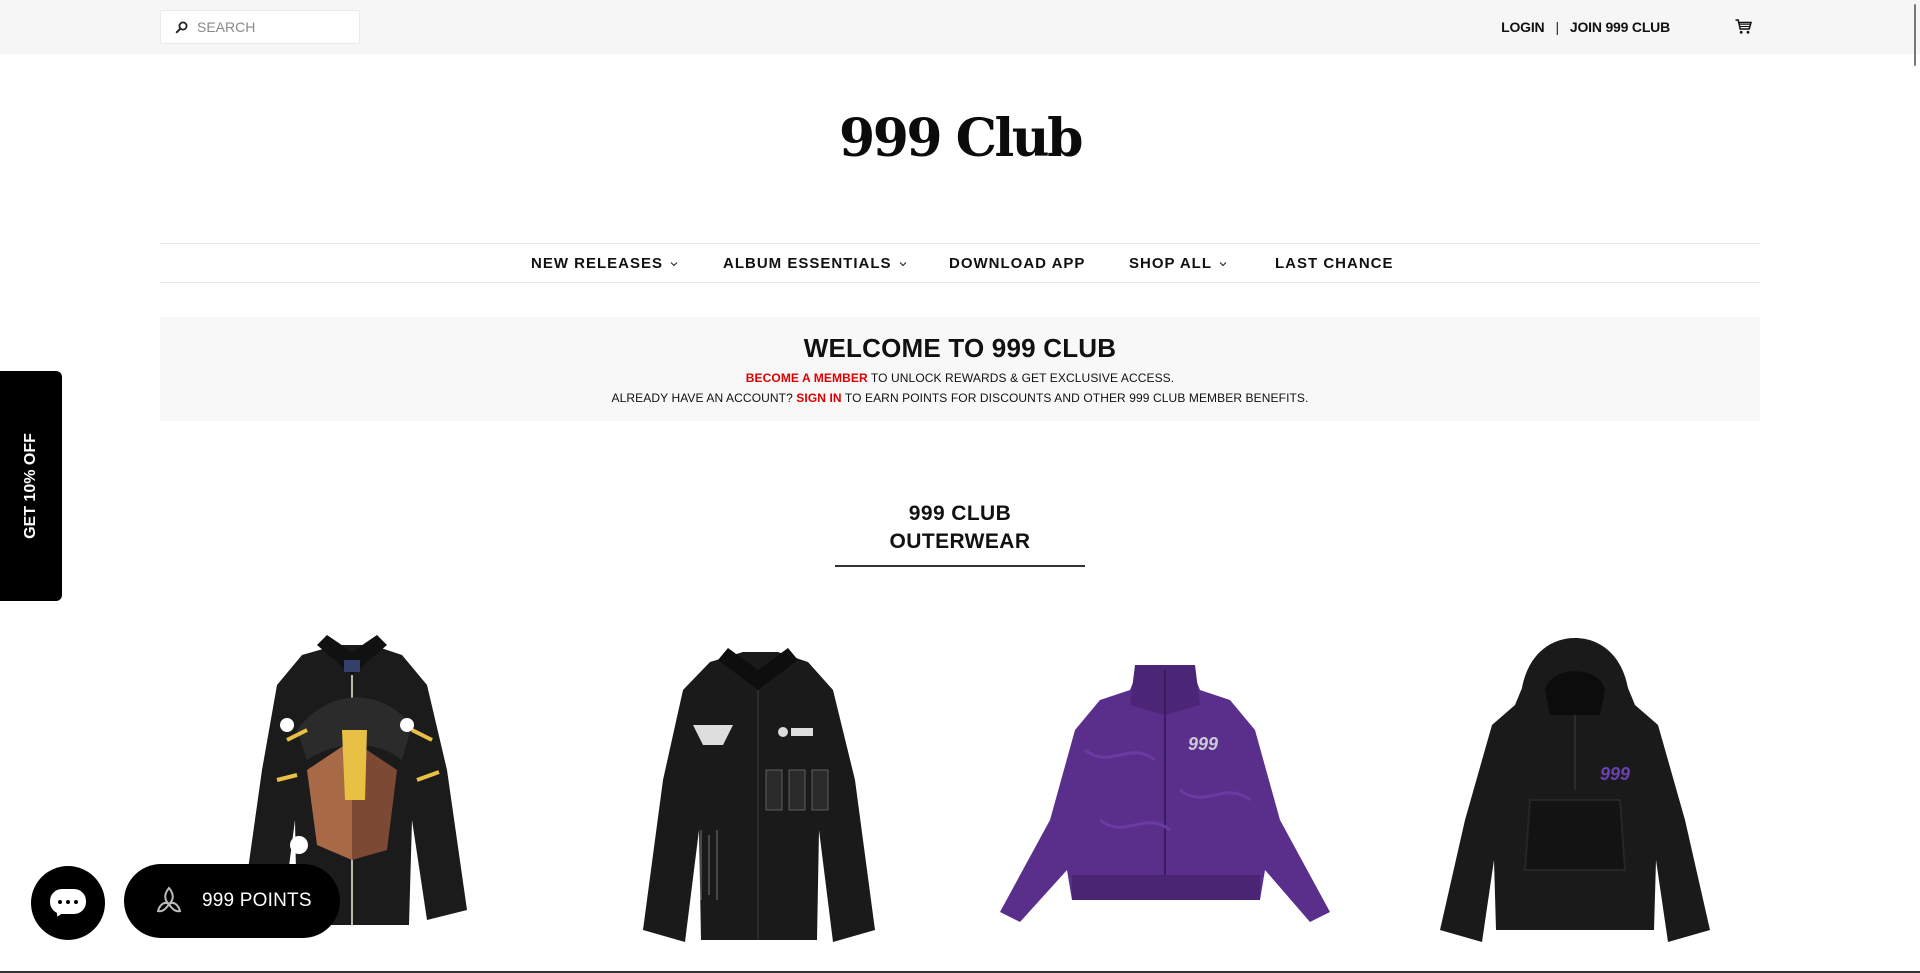 This screenshot has width=1920, height=973. I want to click on nav-label: LAST CHANCE, so click(1334, 263).